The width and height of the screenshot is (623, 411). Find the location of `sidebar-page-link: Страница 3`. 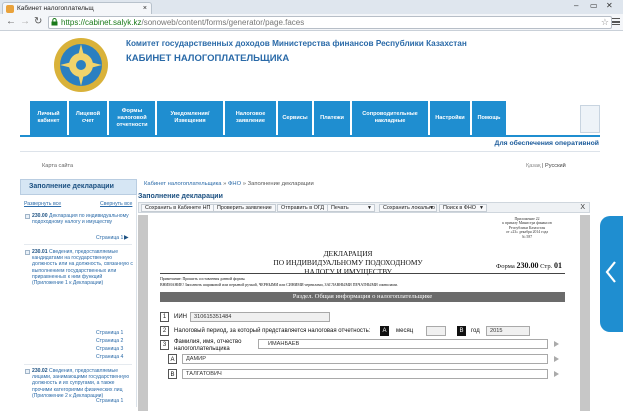

sidebar-page-link: Страница 3 is located at coordinates (109, 349).